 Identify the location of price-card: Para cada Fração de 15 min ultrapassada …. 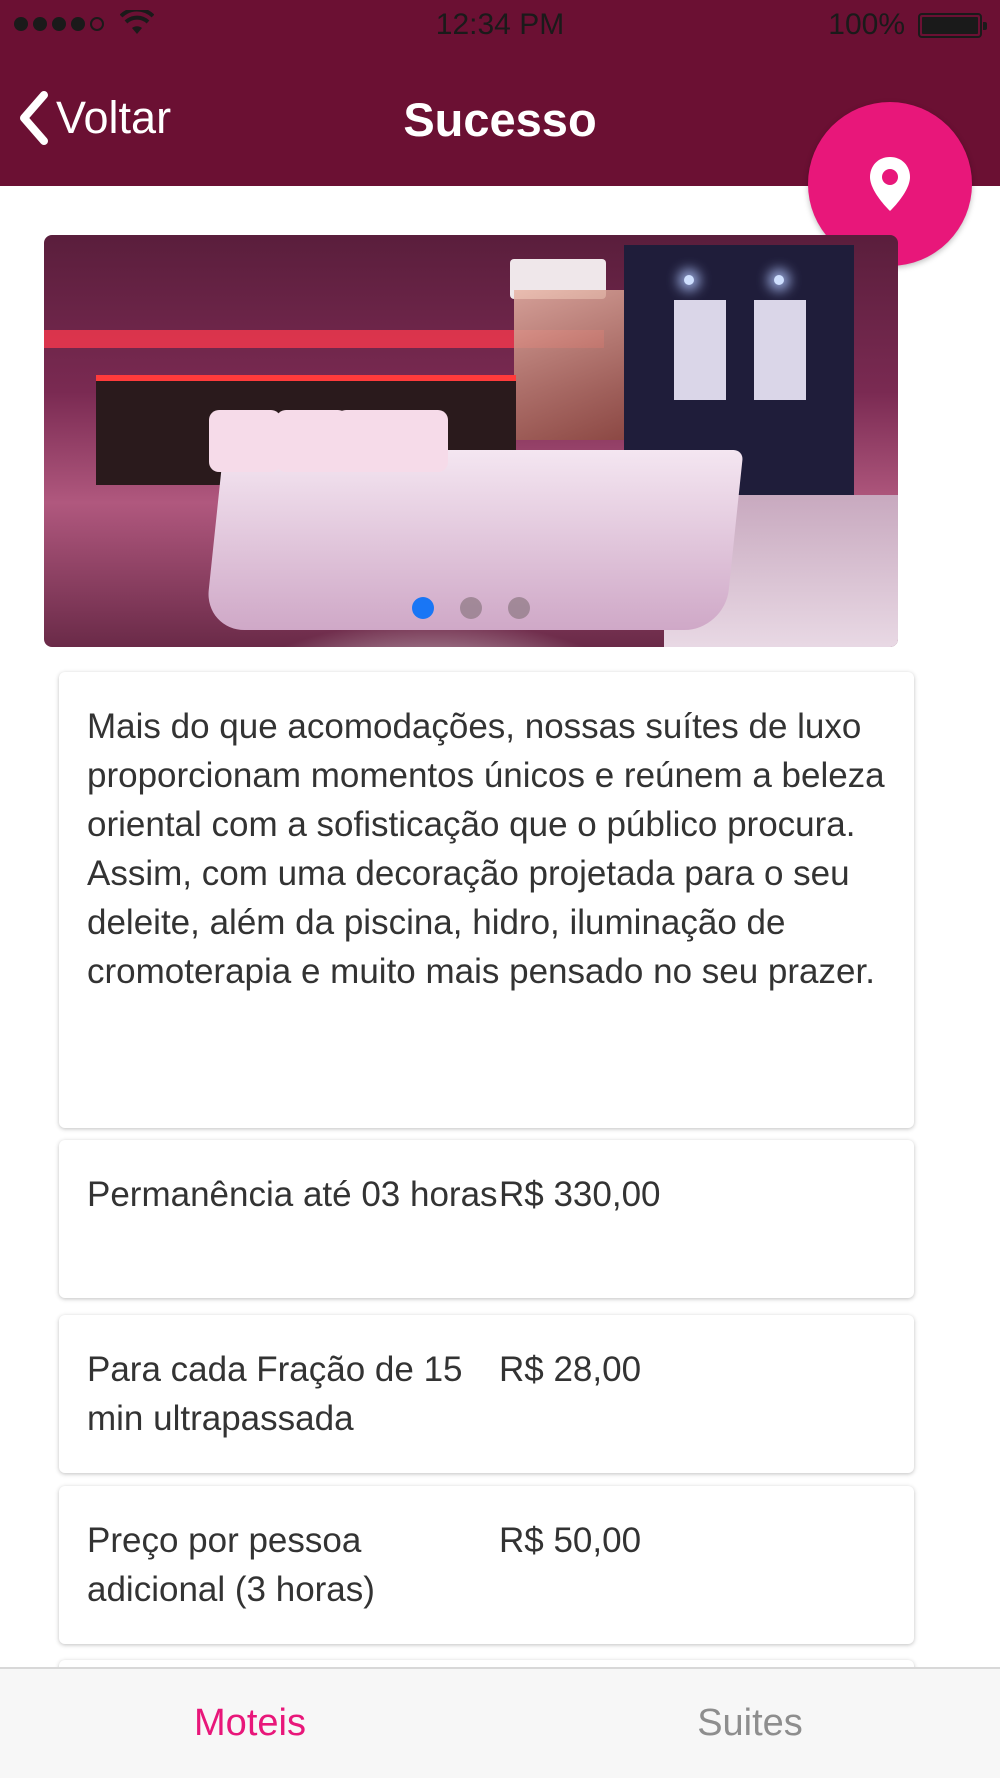
(486, 1394).